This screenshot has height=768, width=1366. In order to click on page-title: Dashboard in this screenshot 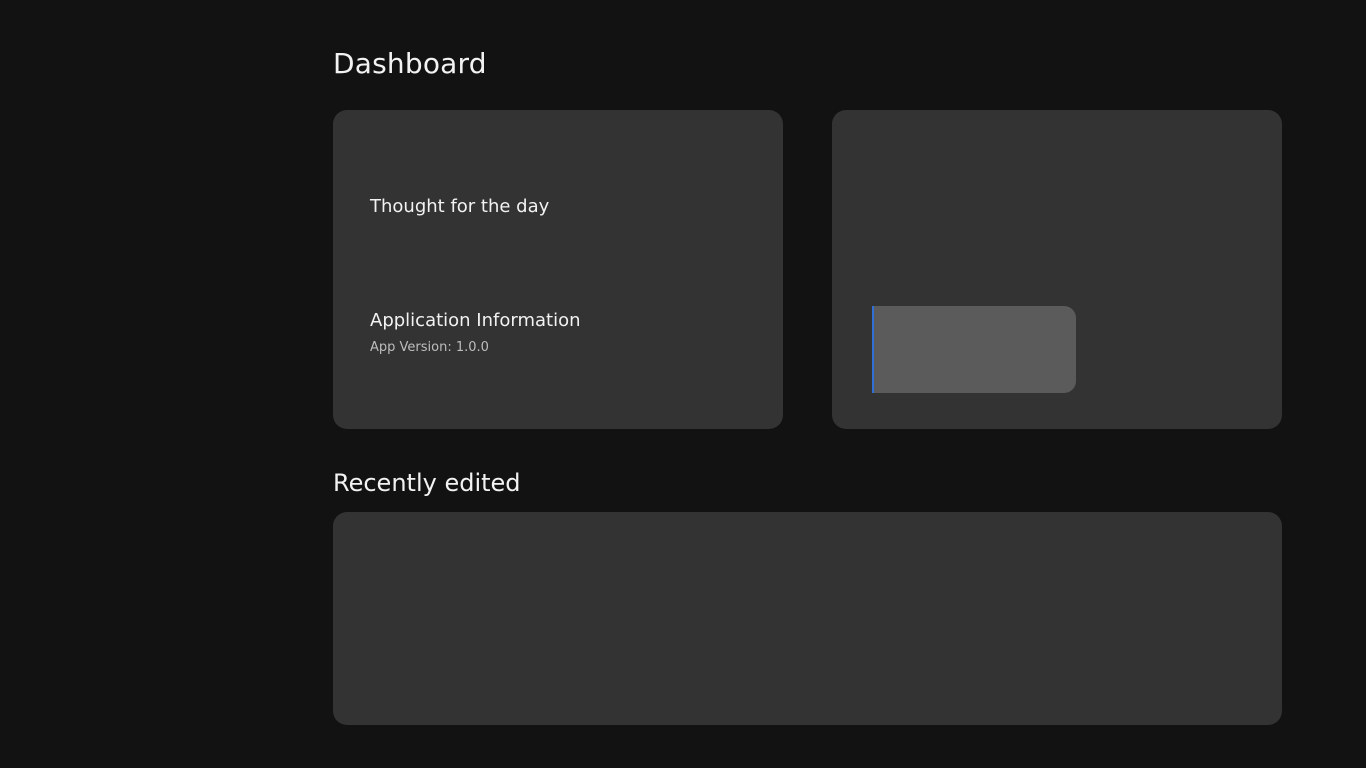, I will do `click(410, 63)`.